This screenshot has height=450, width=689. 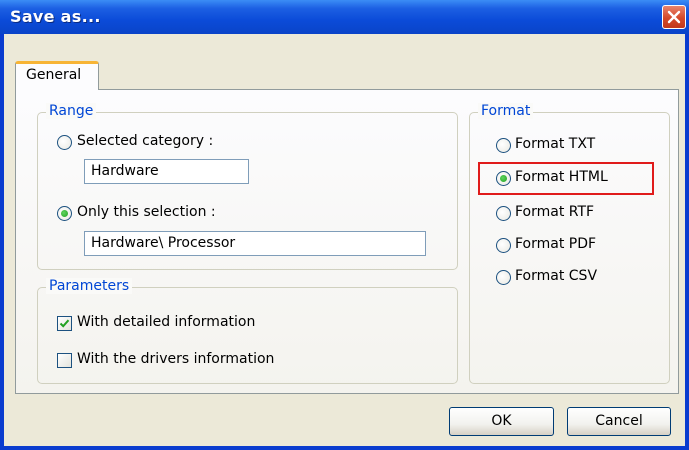 I want to click on parameters-group: Parameters, so click(x=247, y=331).